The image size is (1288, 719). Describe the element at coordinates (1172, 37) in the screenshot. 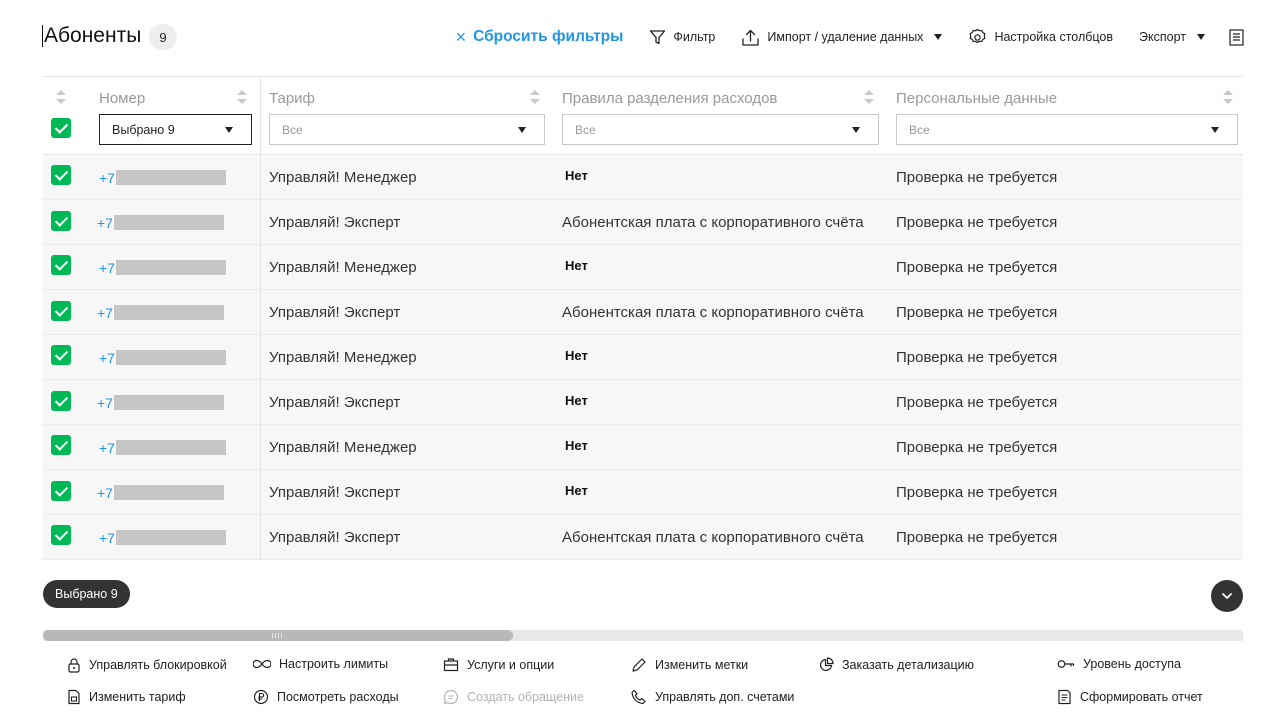

I see `export-dropdown: Экспорт` at that location.